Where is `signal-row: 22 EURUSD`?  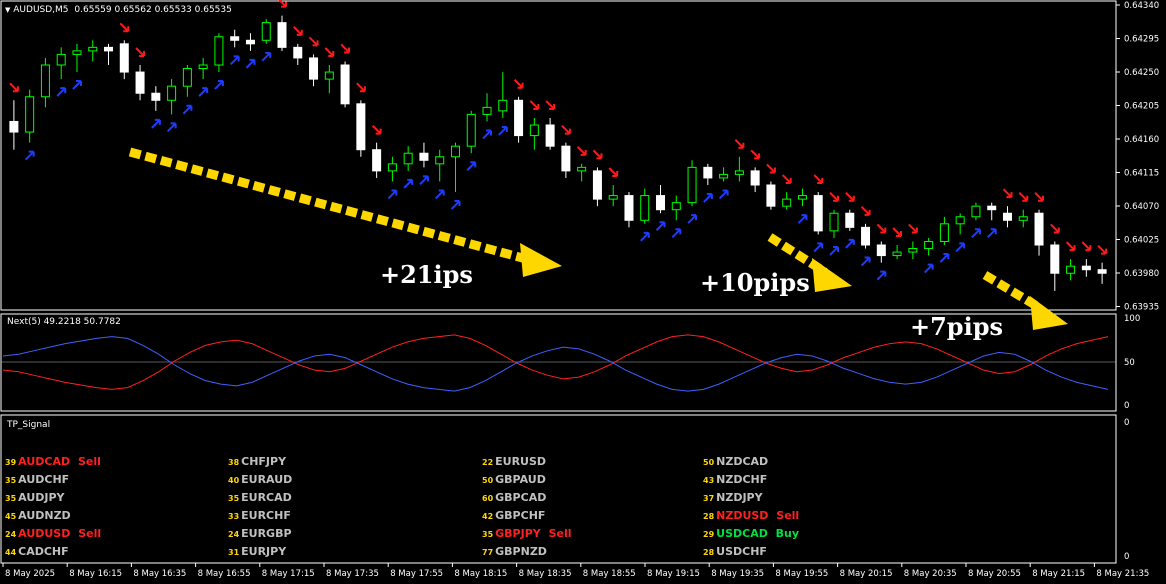
signal-row: 22 EURUSD is located at coordinates (514, 461).